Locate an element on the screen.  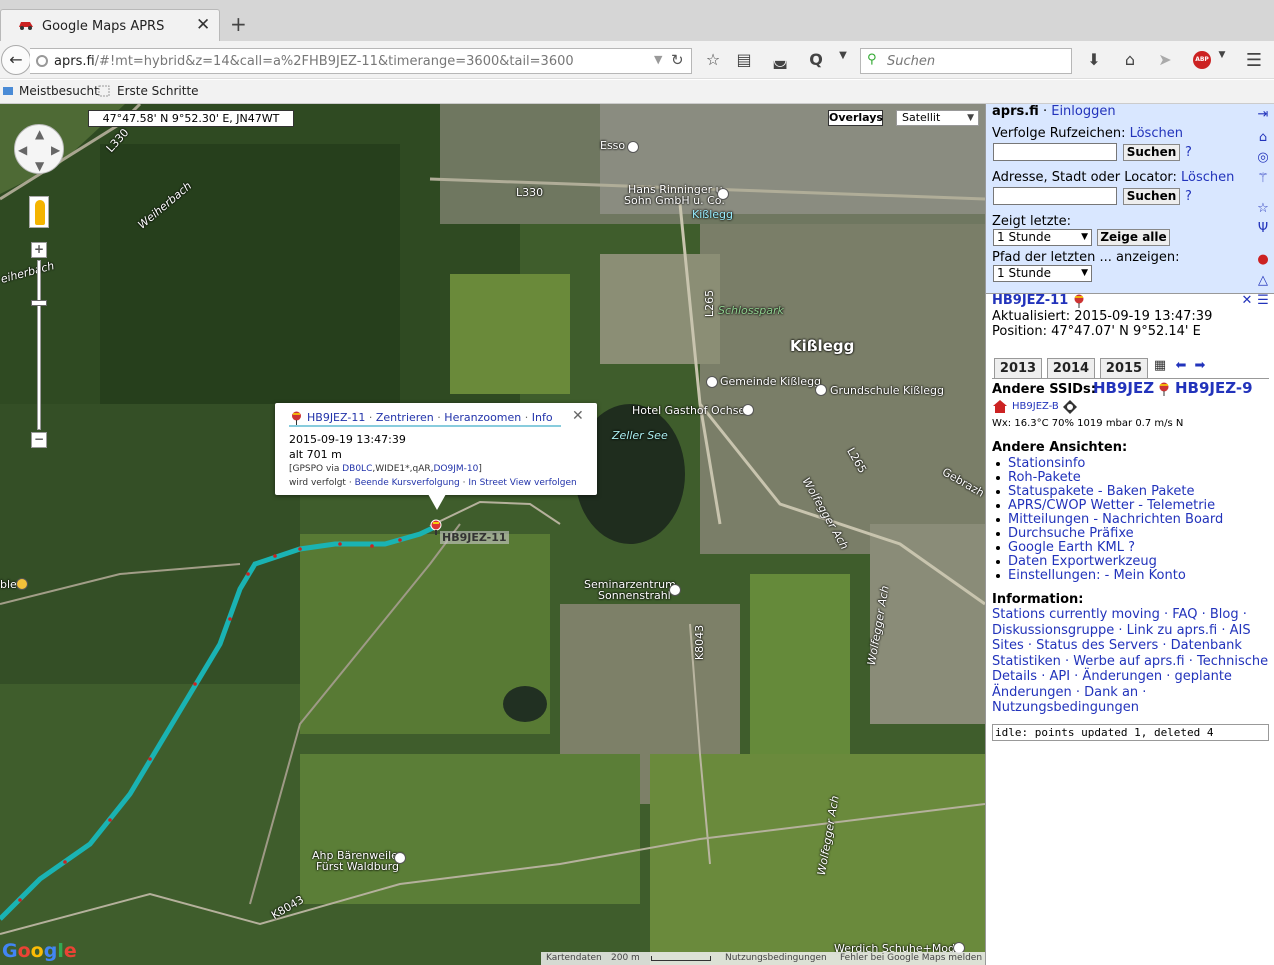
wx-station-link: HB9JEZ-B is located at coordinates (1035, 406).